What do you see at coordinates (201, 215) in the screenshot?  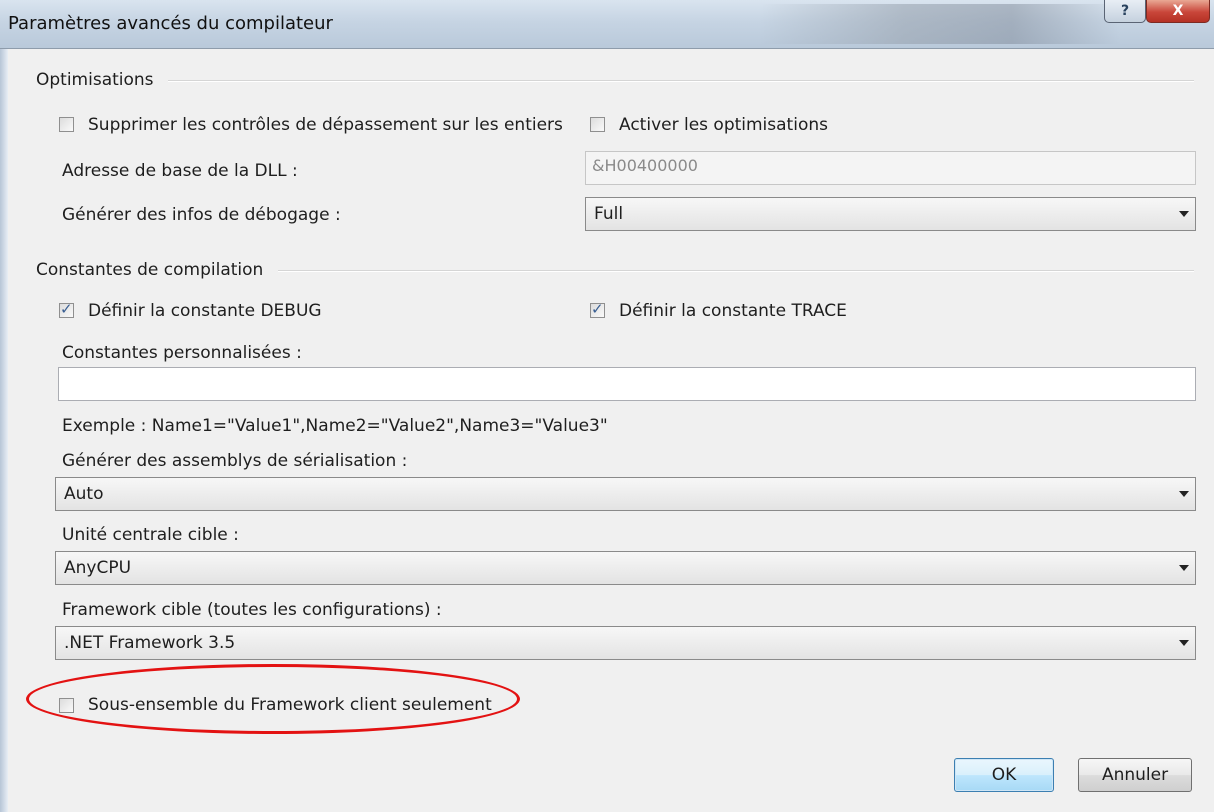 I see `debug-info-label: Générer des infos de débogage :` at bounding box center [201, 215].